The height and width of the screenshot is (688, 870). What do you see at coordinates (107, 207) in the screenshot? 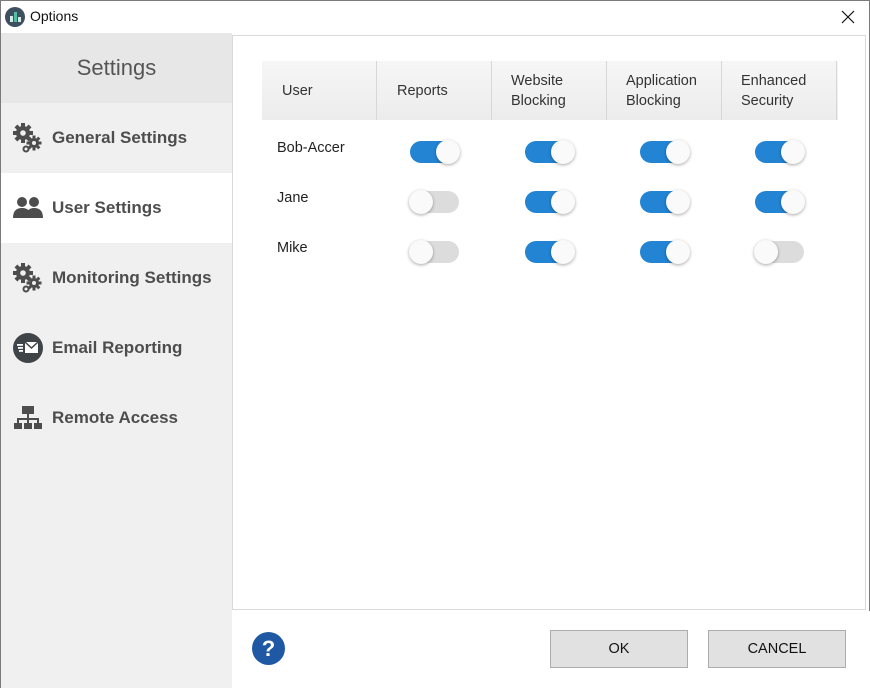
I see `sidebar-item-label: User Settings` at bounding box center [107, 207].